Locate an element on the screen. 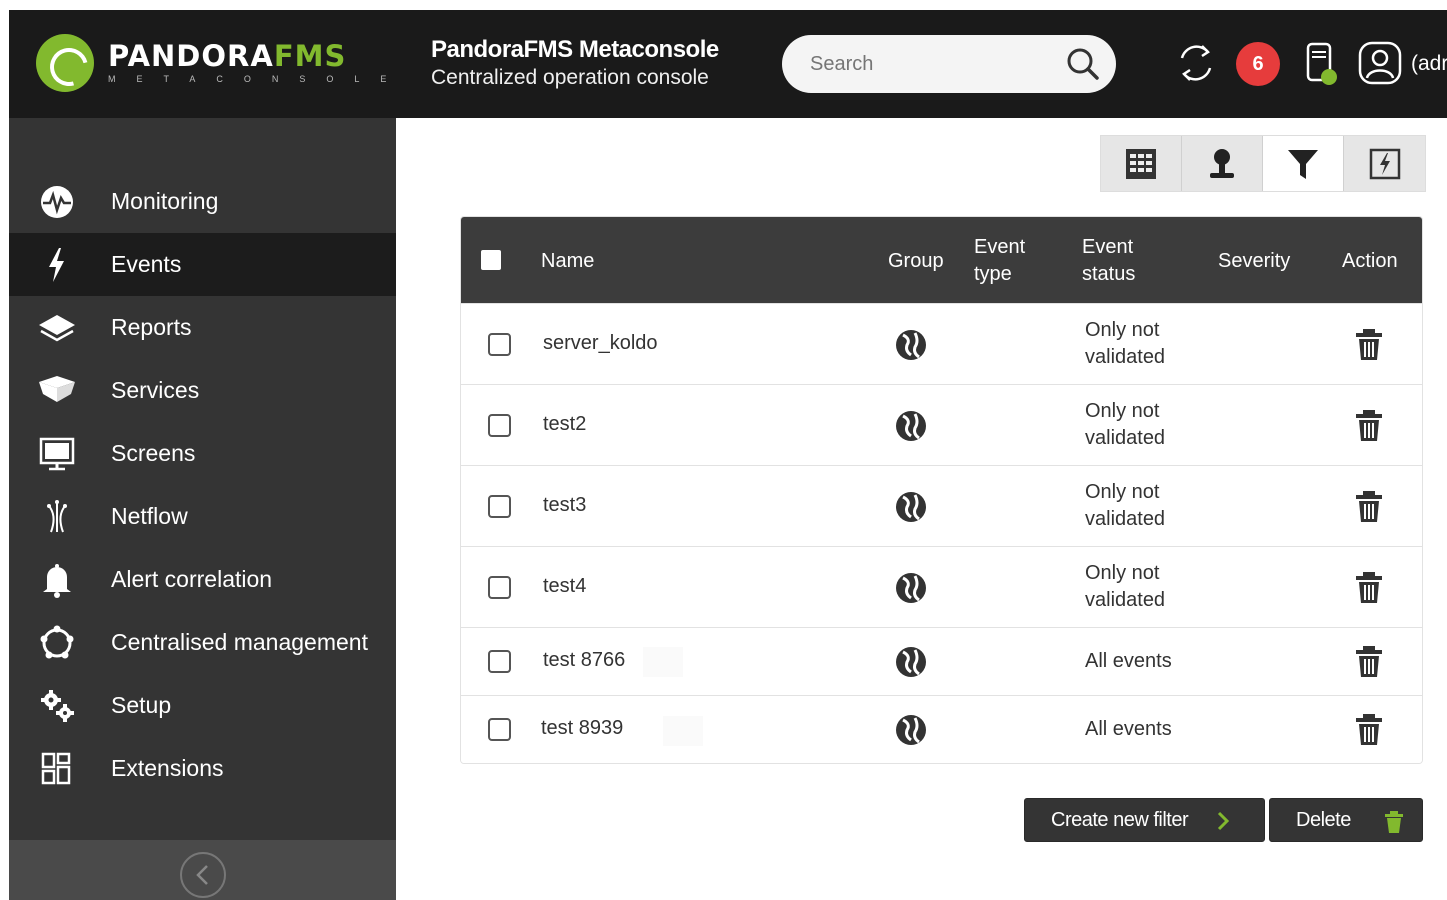 This screenshot has height=900, width=1447. column-header-event-type-2: type is located at coordinates (993, 274).